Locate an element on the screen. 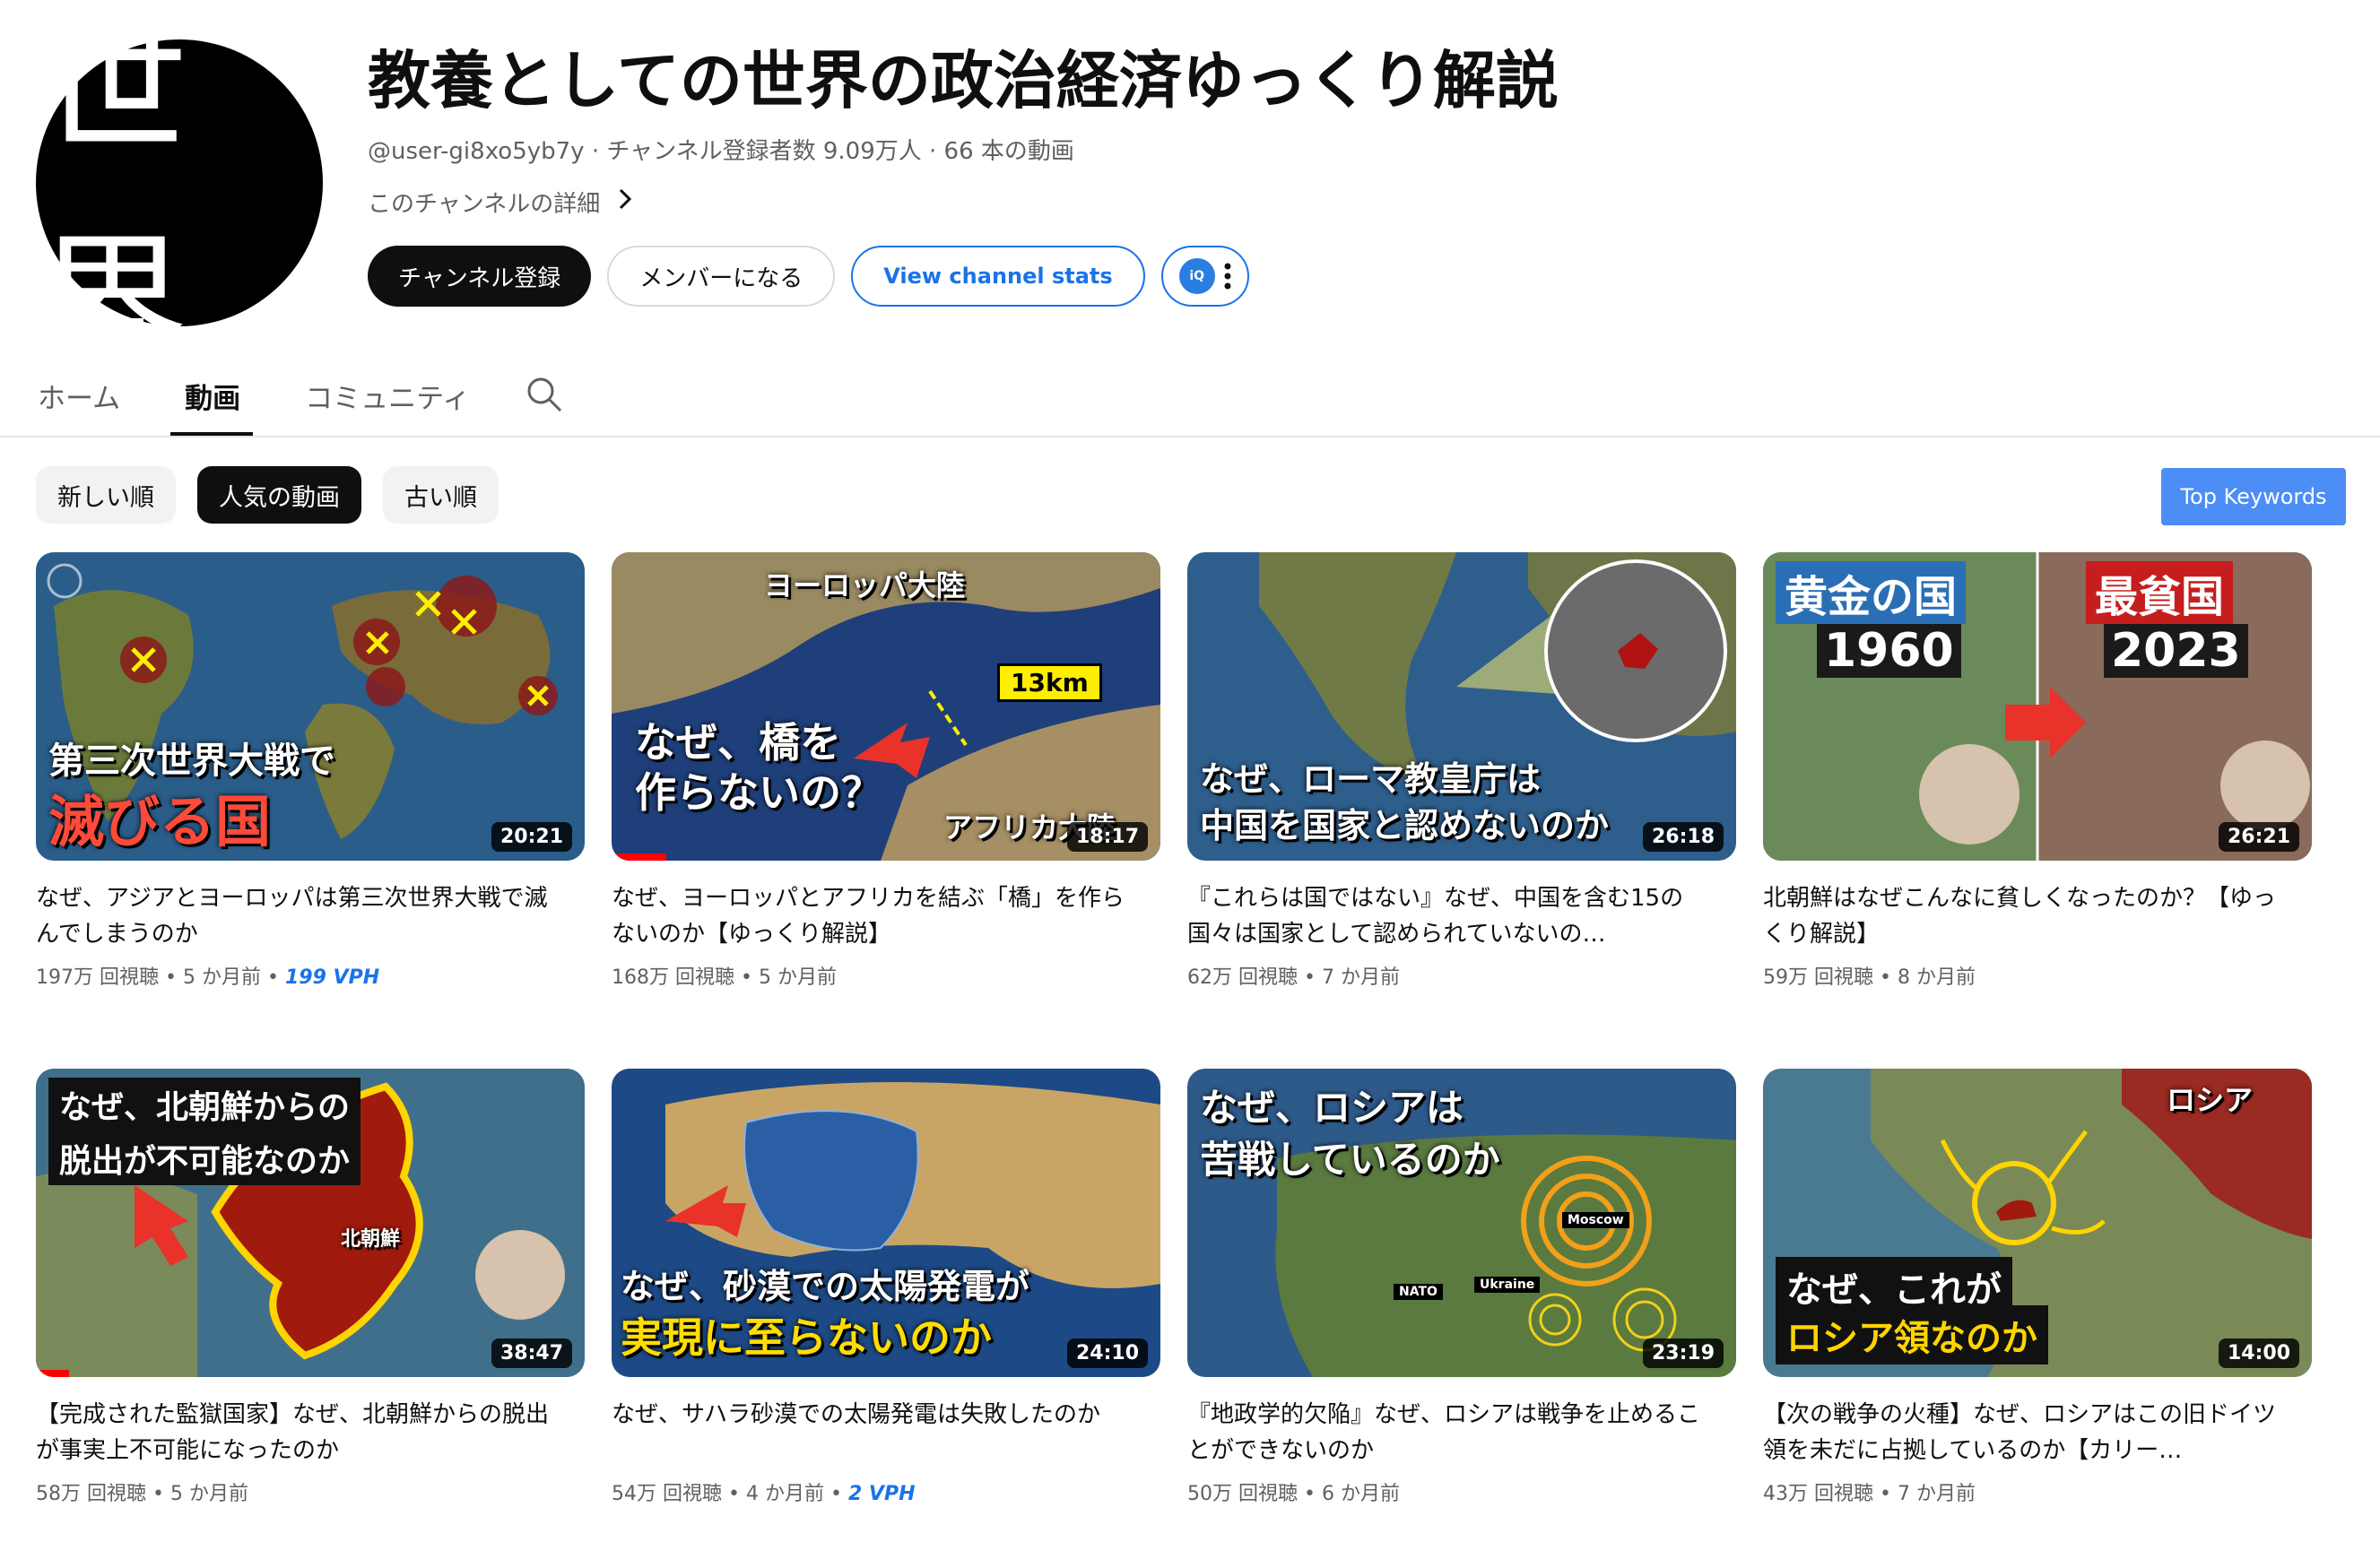  top-keywords-button: Top Keywords is located at coordinates (2253, 496).